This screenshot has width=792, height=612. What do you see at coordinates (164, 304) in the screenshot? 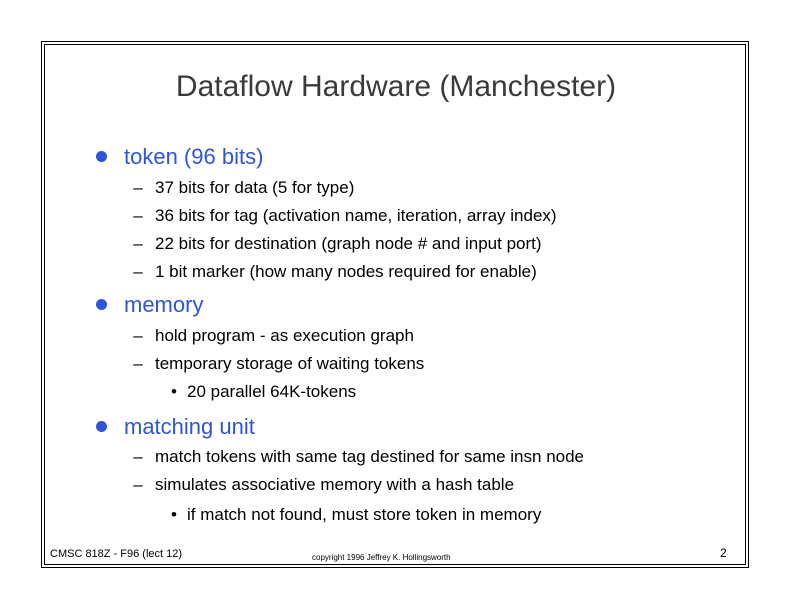
I see `bullet-heading-text: memory` at bounding box center [164, 304].